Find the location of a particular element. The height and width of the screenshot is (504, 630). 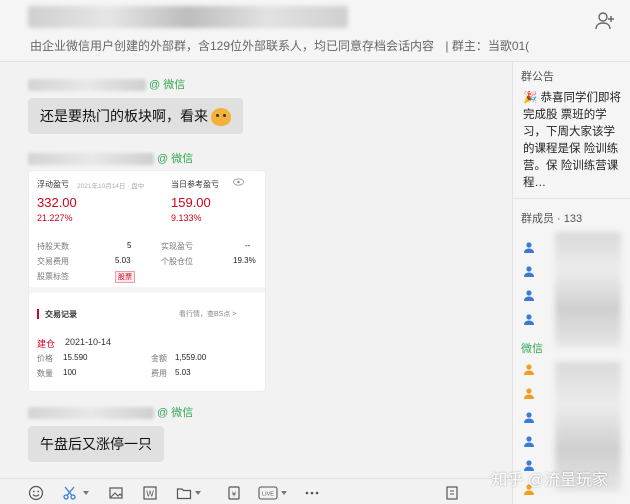

member-names-redacted is located at coordinates (588, 289).